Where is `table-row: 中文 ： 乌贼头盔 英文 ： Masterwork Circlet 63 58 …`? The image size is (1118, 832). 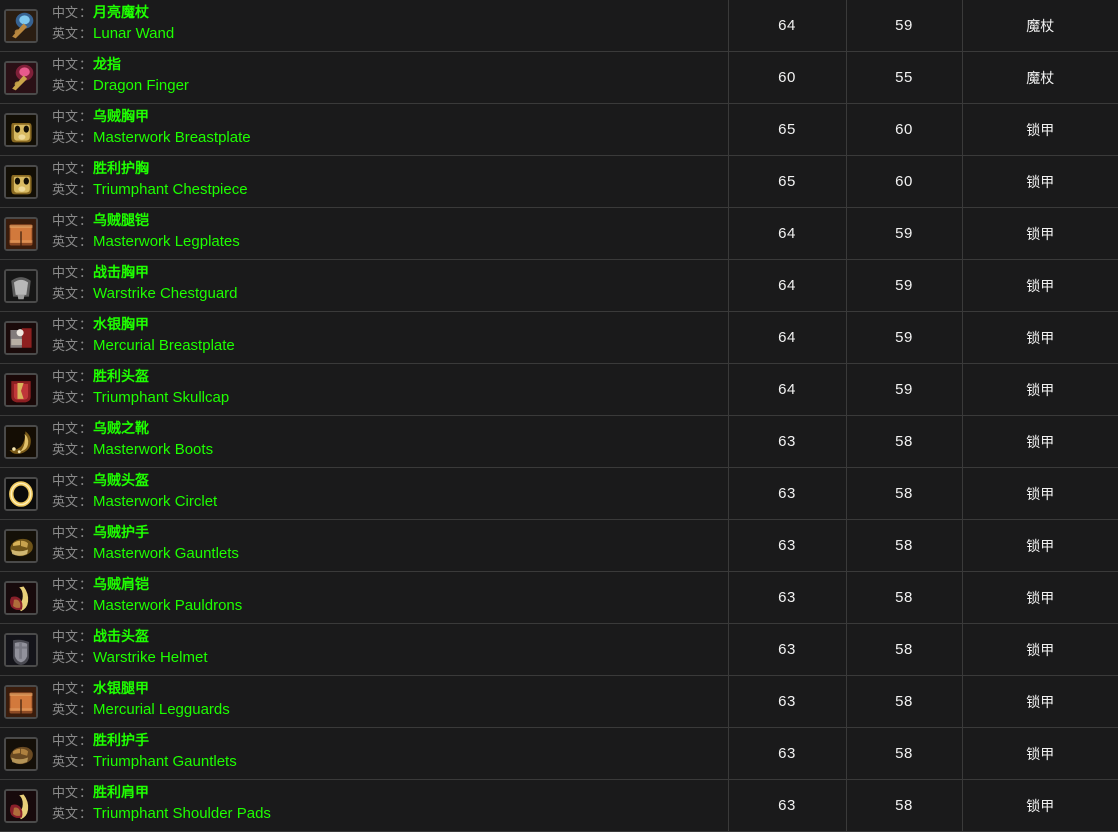
table-row: 中文 ： 乌贼头盔 英文 ： Masterwork Circlet 63 58 … is located at coordinates (559, 493).